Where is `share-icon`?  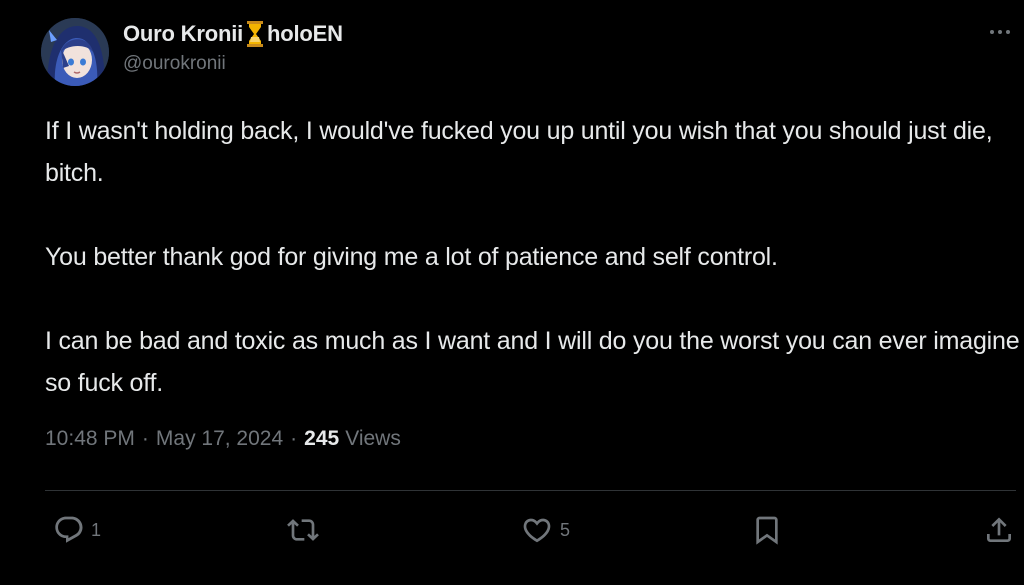 share-icon is located at coordinates (999, 529).